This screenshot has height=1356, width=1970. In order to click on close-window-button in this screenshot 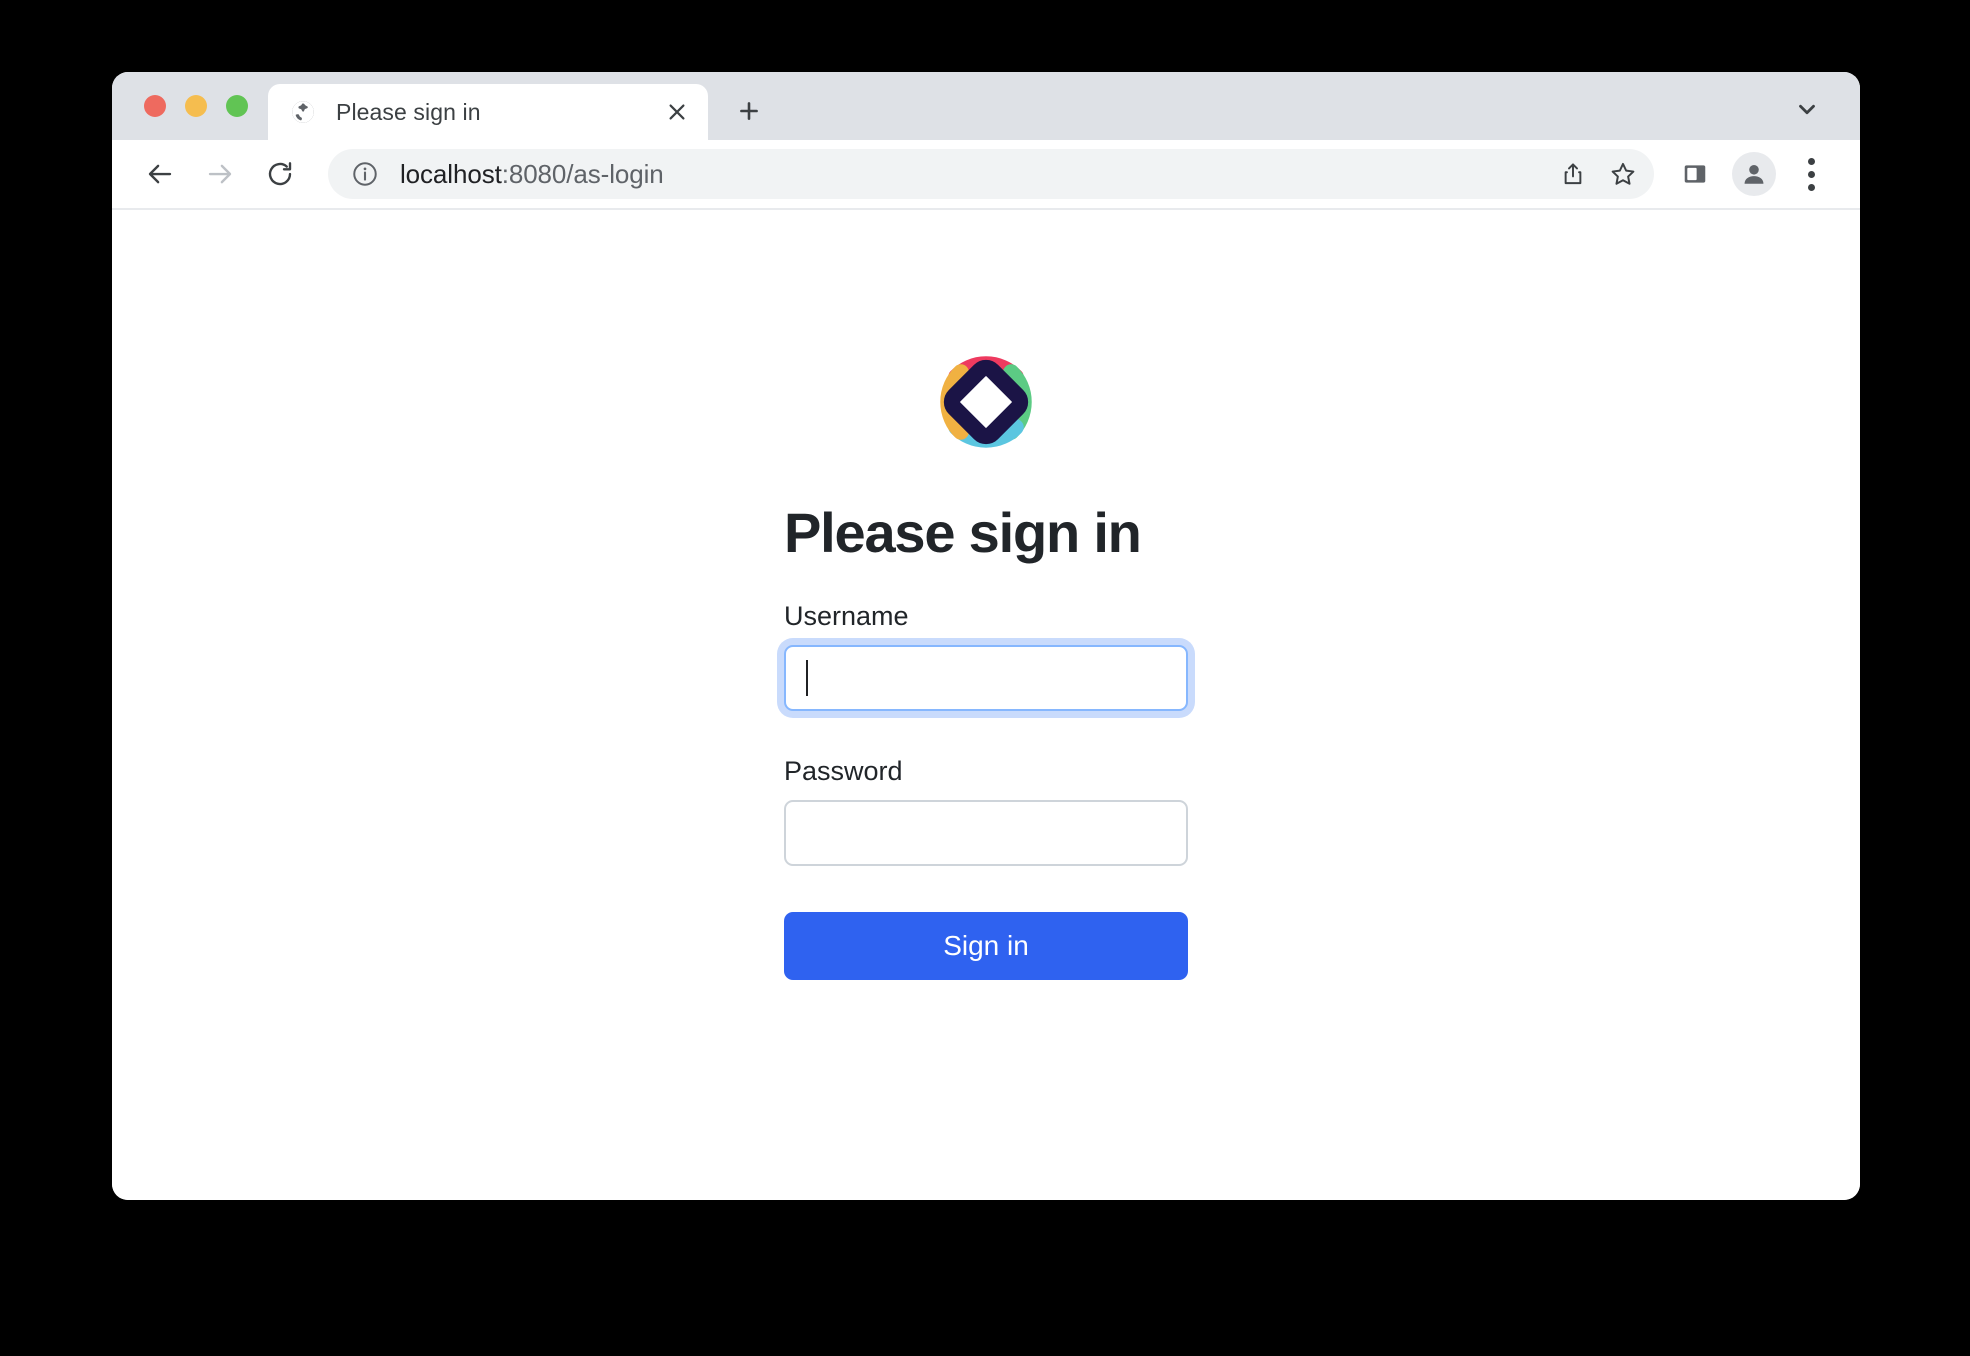, I will do `click(155, 106)`.